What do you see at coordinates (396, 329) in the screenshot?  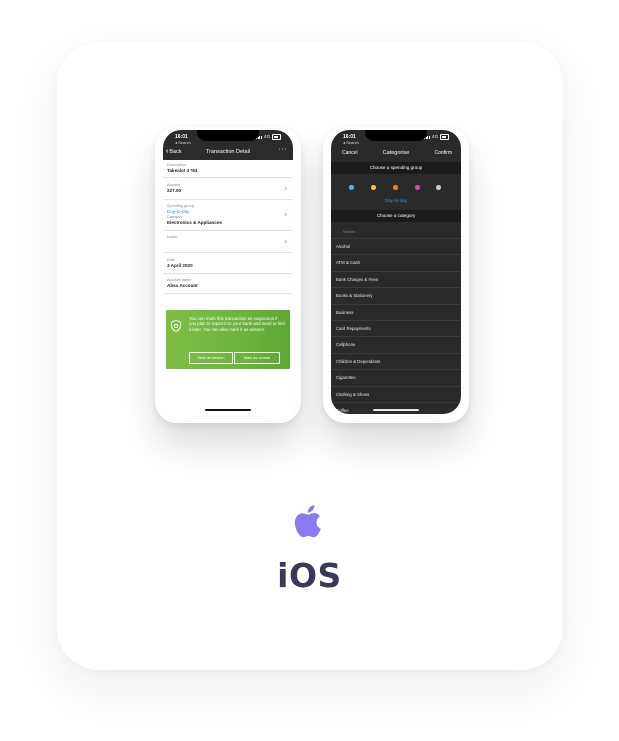 I see `category-item: Card Repayments` at bounding box center [396, 329].